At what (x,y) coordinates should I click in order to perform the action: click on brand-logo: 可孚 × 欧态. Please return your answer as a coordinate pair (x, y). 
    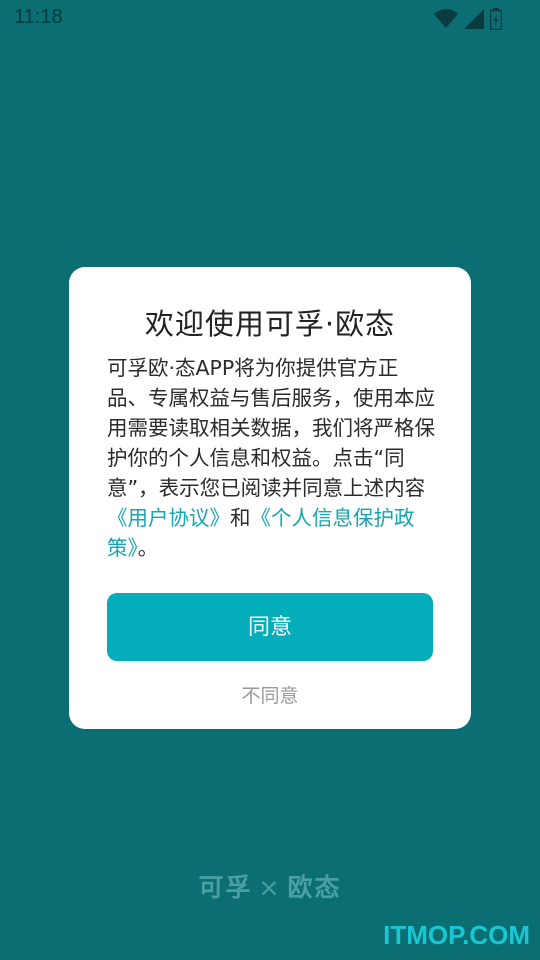
    Looking at the image, I should click on (270, 886).